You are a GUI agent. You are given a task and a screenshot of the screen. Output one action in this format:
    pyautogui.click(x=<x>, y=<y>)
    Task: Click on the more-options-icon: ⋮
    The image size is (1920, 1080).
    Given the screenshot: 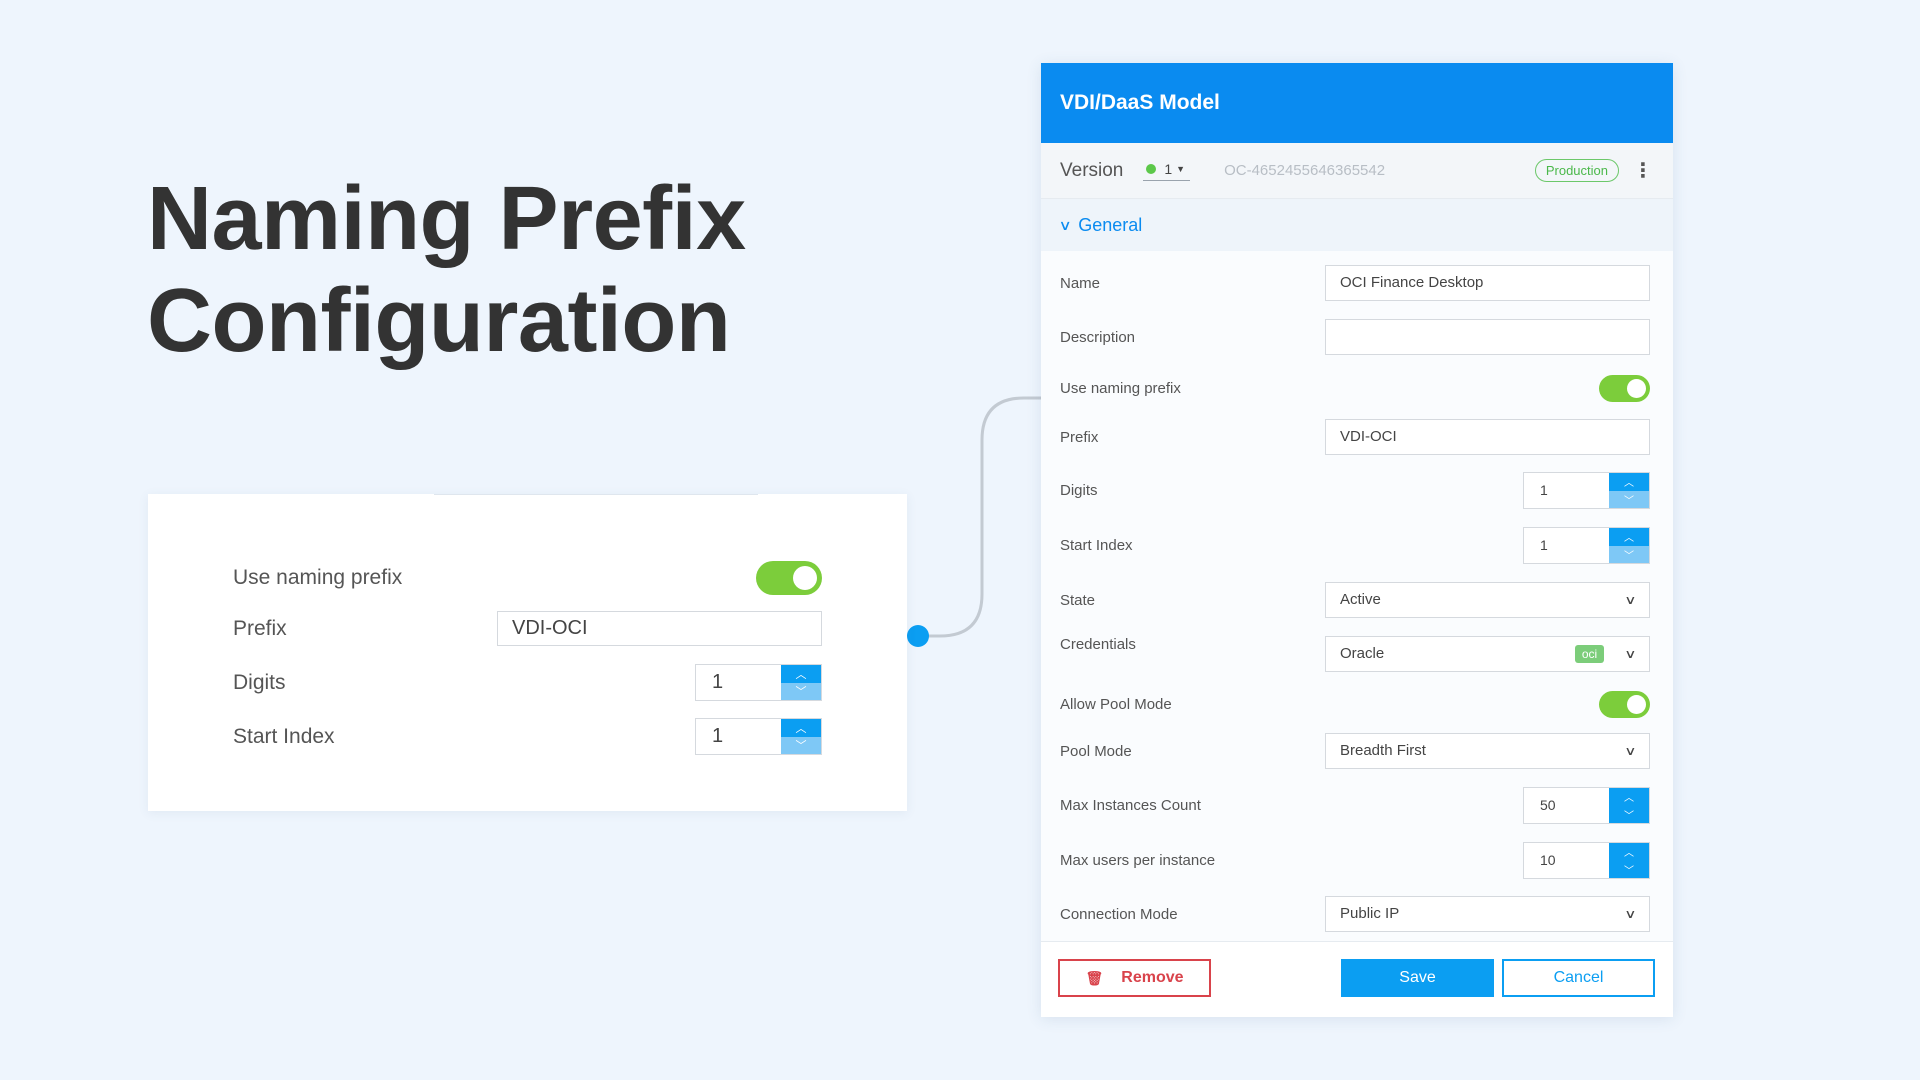 What is the action you would take?
    pyautogui.click(x=1643, y=170)
    